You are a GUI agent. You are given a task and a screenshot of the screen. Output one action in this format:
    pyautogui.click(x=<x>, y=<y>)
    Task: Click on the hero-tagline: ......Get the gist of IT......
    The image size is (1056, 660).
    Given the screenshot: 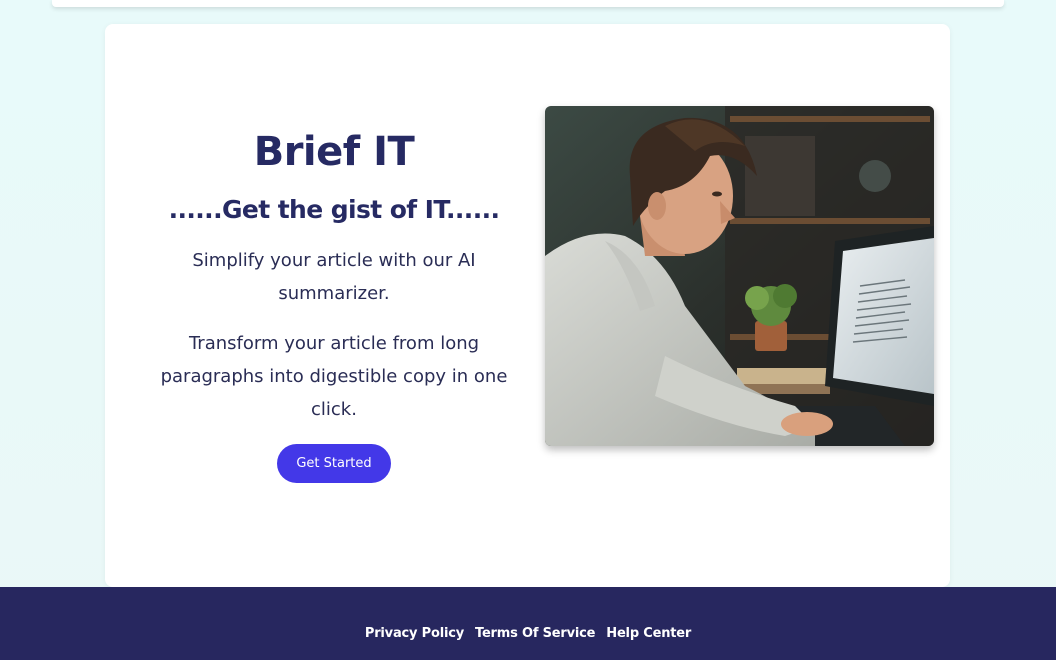 What is the action you would take?
    pyautogui.click(x=334, y=209)
    